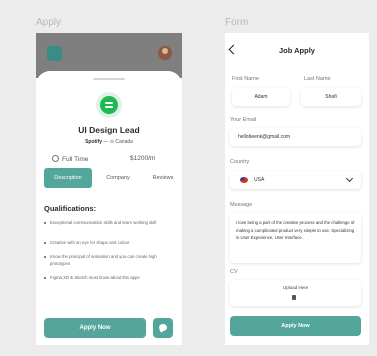 The height and width of the screenshot is (356, 377). What do you see at coordinates (112, 142) in the screenshot?
I see `location-icon: ⊙` at bounding box center [112, 142].